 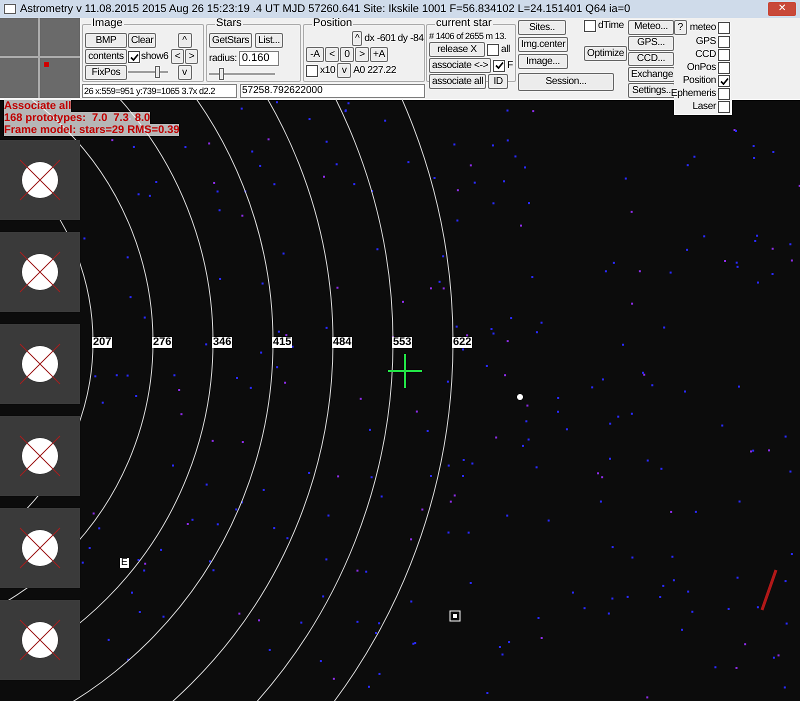 I want to click on cross-marker-icon, so click(x=46, y=64).